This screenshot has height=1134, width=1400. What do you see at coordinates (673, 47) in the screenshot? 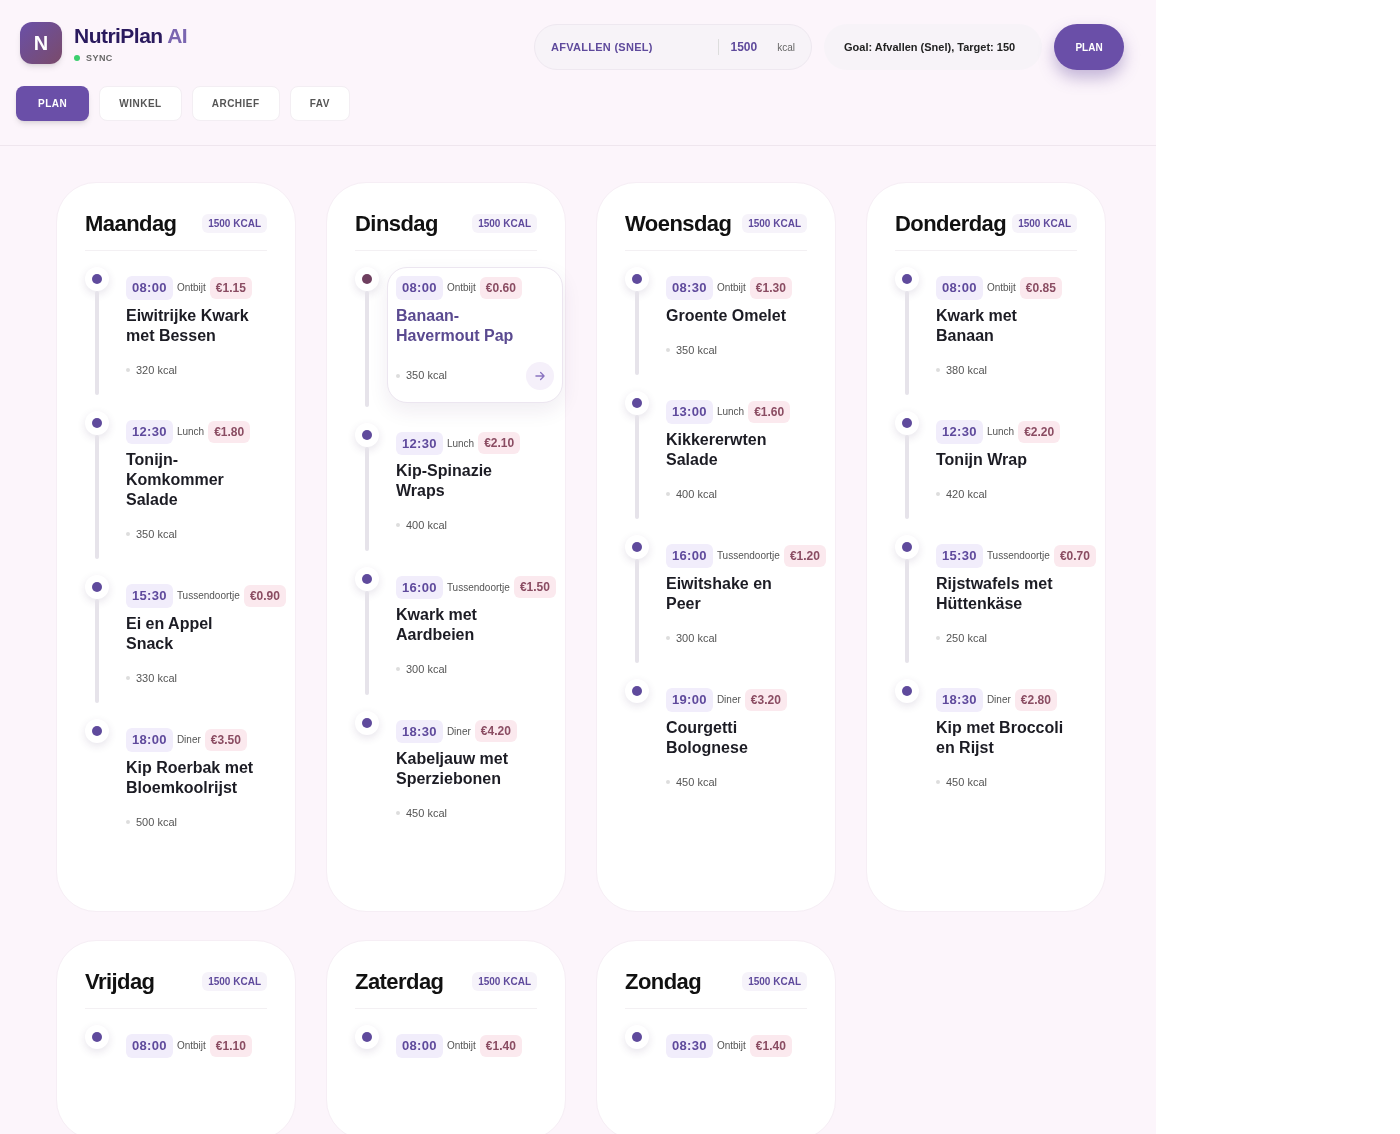
I see `goal-selector: AFVALLEN (SNEL) 1500 kcal` at bounding box center [673, 47].